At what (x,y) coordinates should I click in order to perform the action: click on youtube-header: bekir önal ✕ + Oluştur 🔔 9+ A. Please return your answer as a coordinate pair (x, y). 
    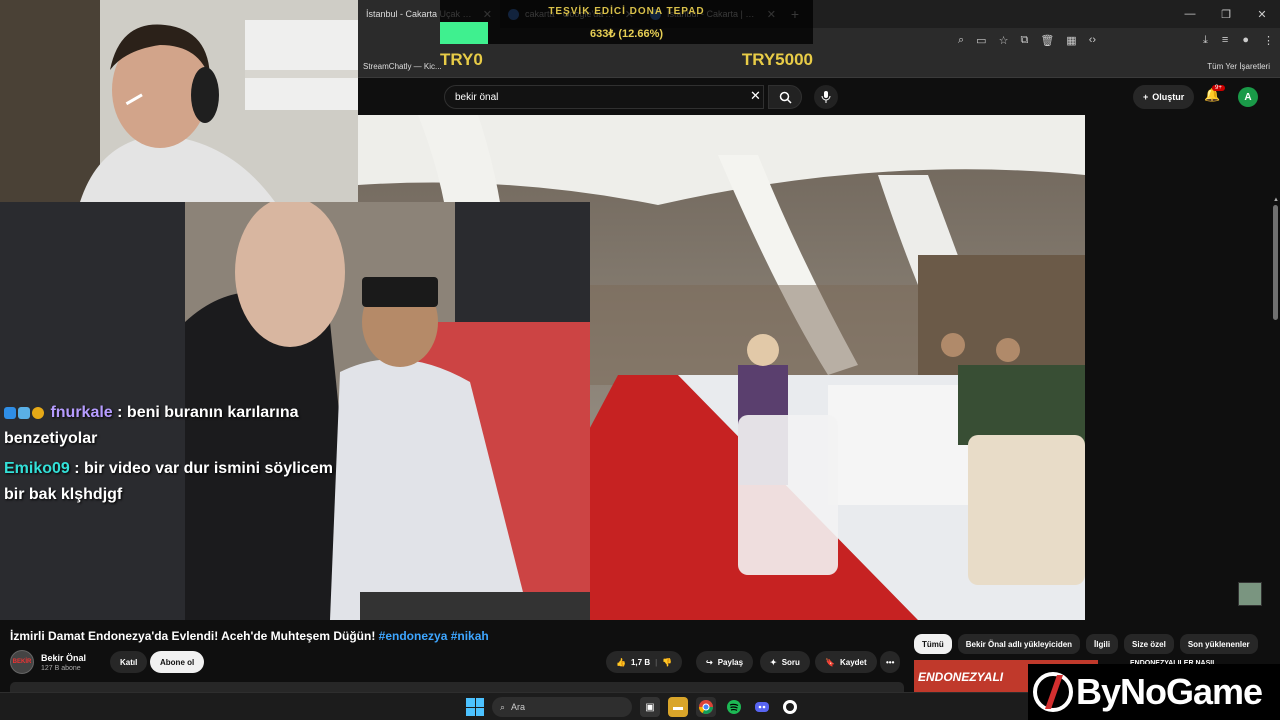
    Looking at the image, I should click on (819, 97).